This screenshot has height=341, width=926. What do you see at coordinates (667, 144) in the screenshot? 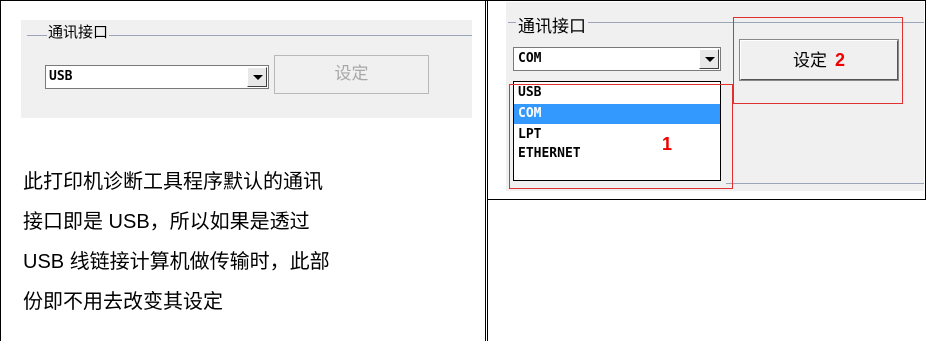
I see `annotation-marker-1: 1` at bounding box center [667, 144].